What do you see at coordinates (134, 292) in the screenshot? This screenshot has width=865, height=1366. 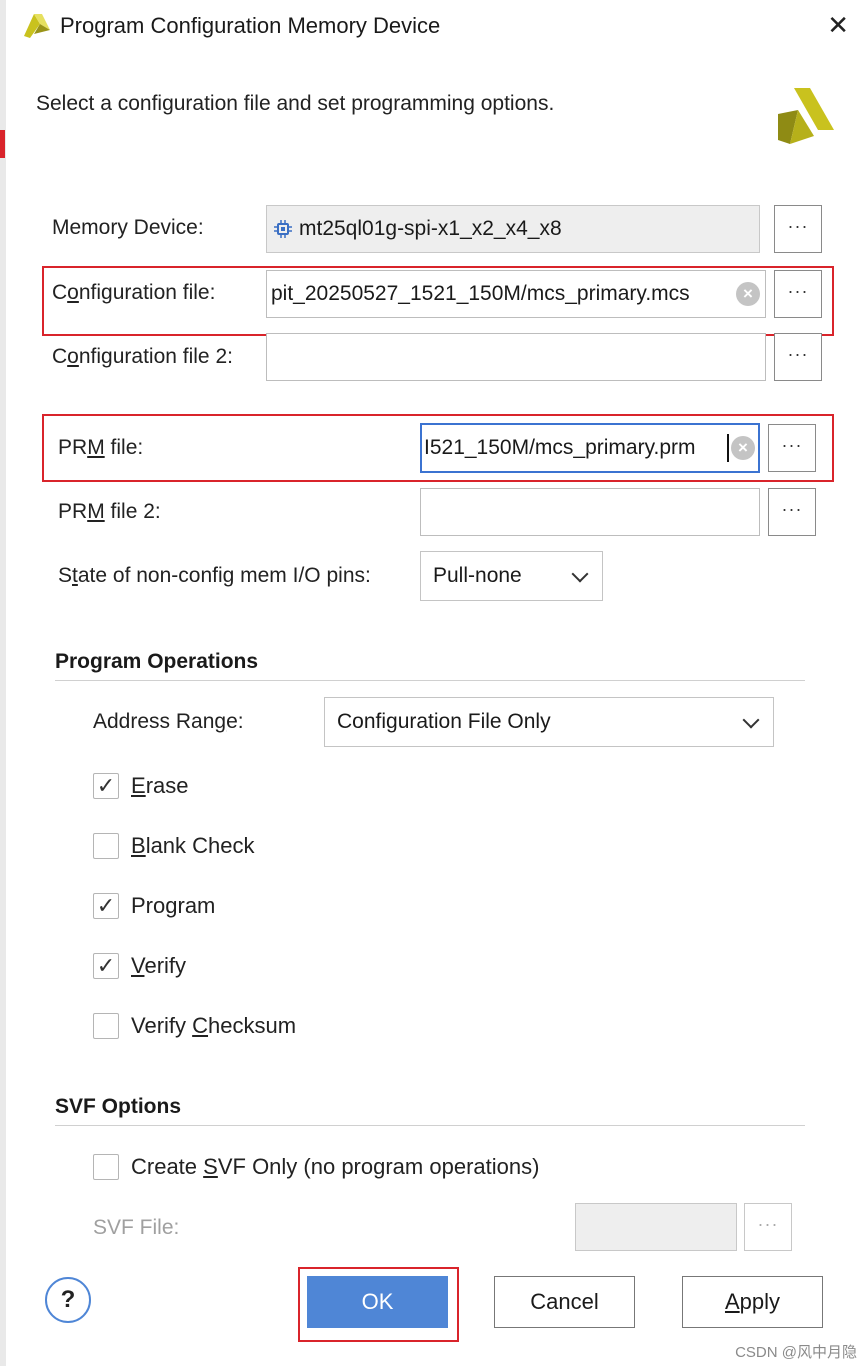 I see `config-file-label: Configuration file:` at bounding box center [134, 292].